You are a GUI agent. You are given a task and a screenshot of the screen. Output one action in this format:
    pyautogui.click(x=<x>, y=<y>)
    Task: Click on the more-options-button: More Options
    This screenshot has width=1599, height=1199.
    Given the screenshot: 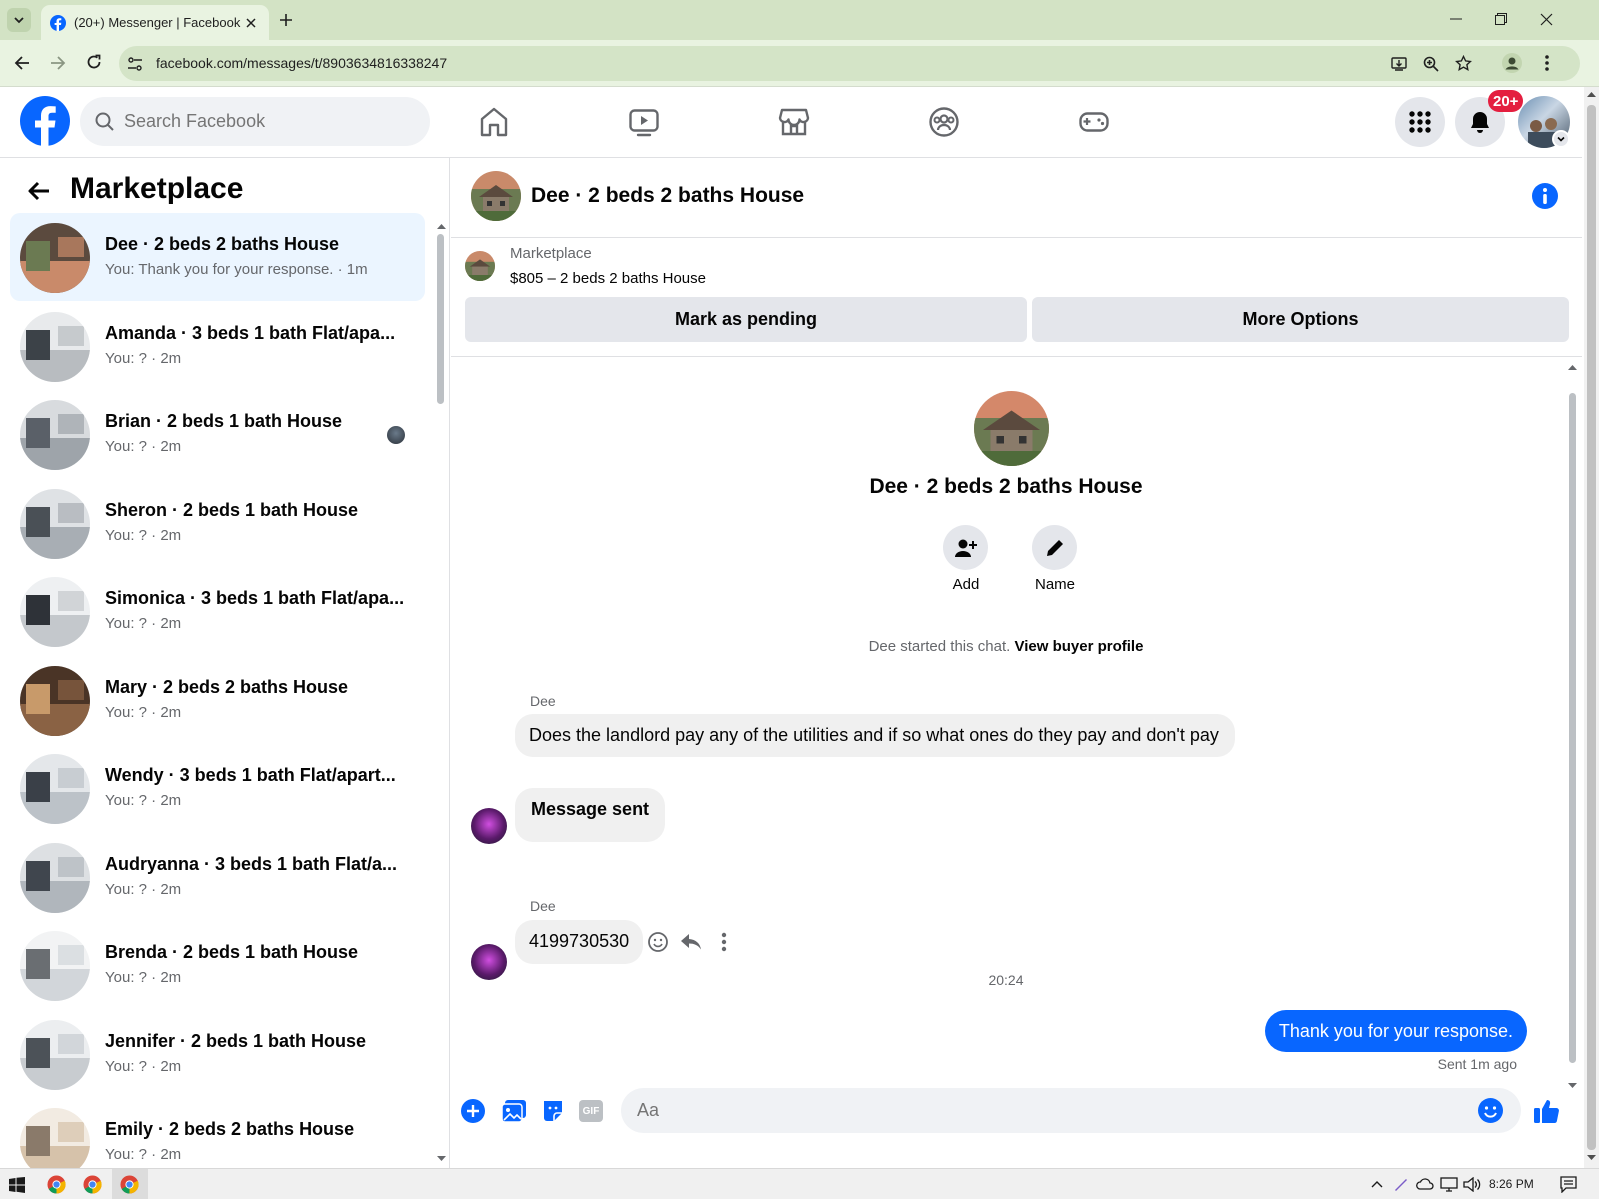 What is the action you would take?
    pyautogui.click(x=1300, y=319)
    